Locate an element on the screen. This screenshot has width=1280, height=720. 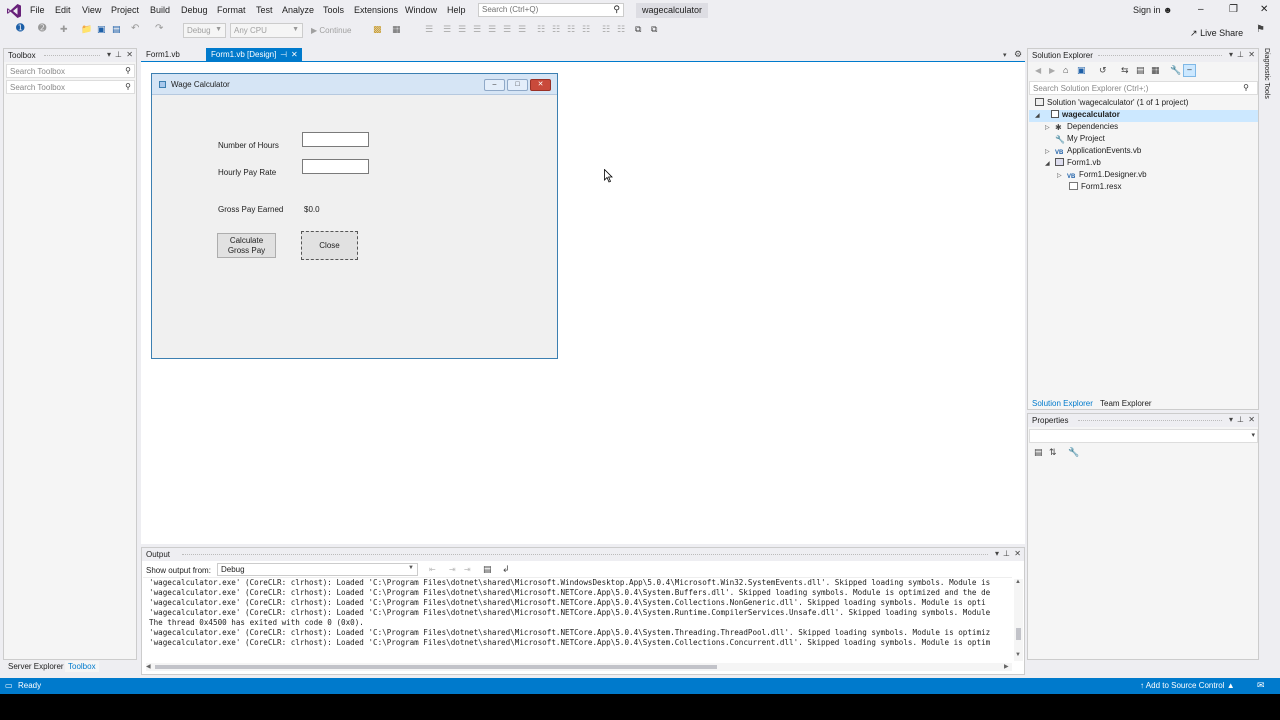
align-centers-icon: ☰ is located at coordinates (448, 29).